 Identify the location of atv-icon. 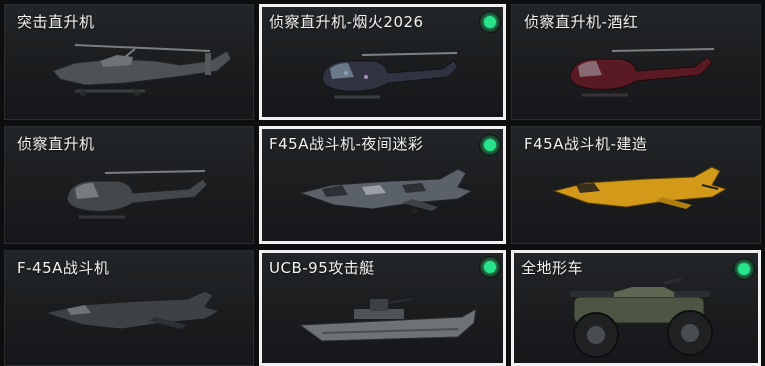
(641, 317).